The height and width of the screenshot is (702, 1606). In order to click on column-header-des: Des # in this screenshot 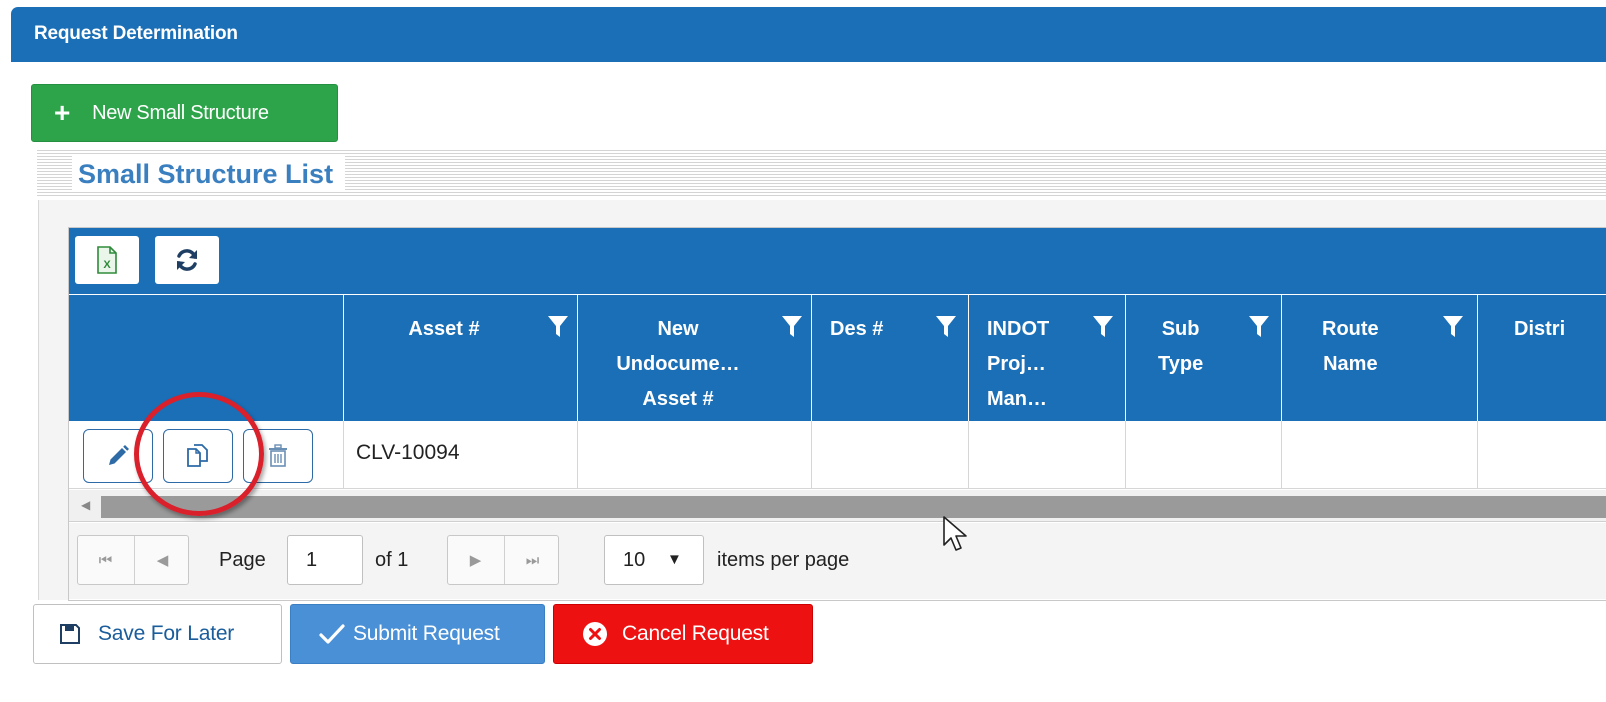, I will do `click(889, 358)`.